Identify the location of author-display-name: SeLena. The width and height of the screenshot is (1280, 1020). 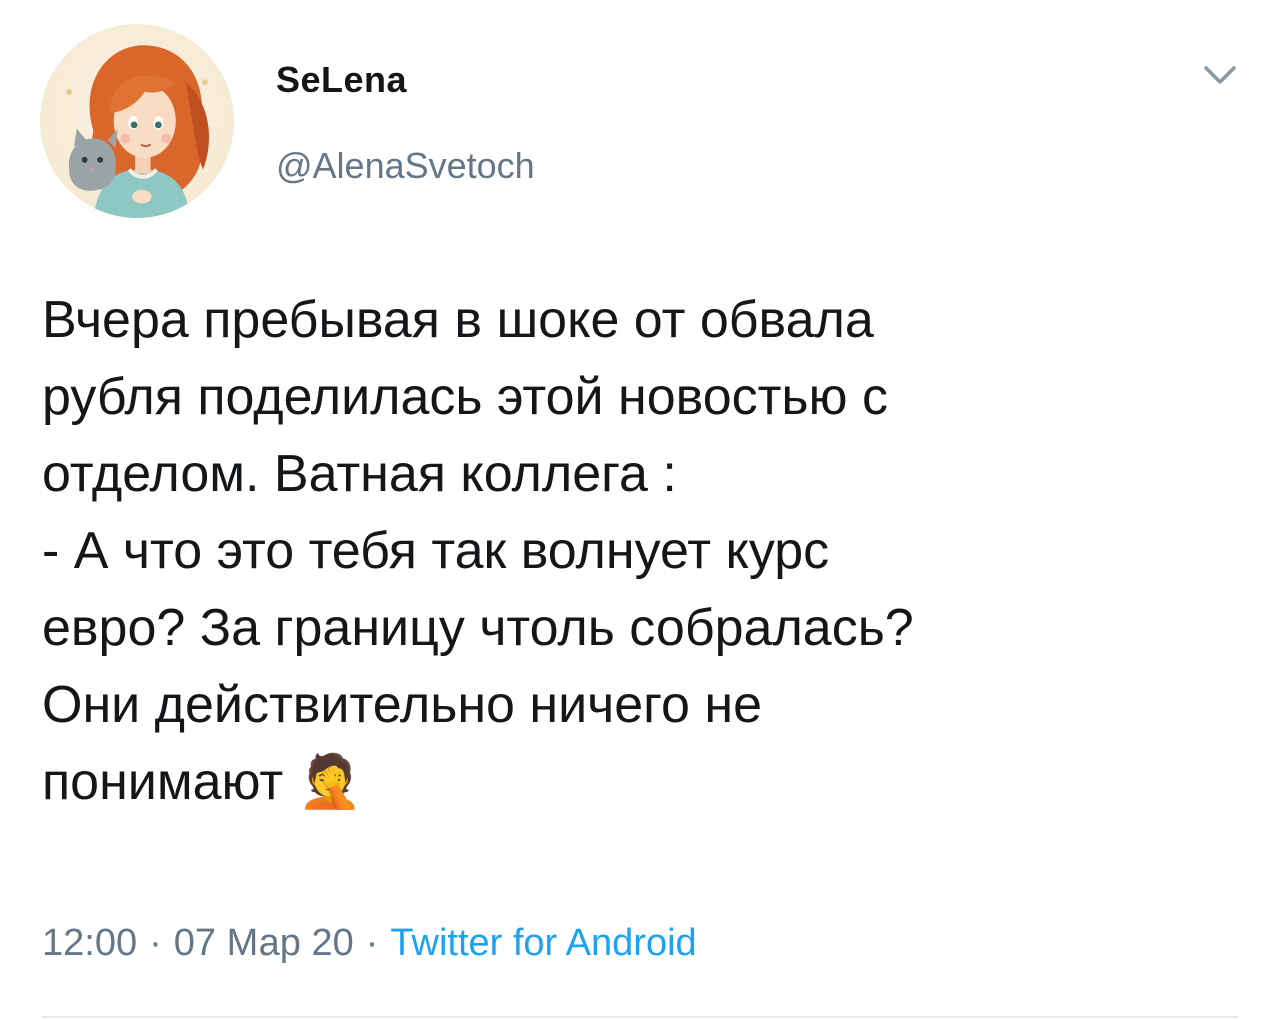
(341, 80).